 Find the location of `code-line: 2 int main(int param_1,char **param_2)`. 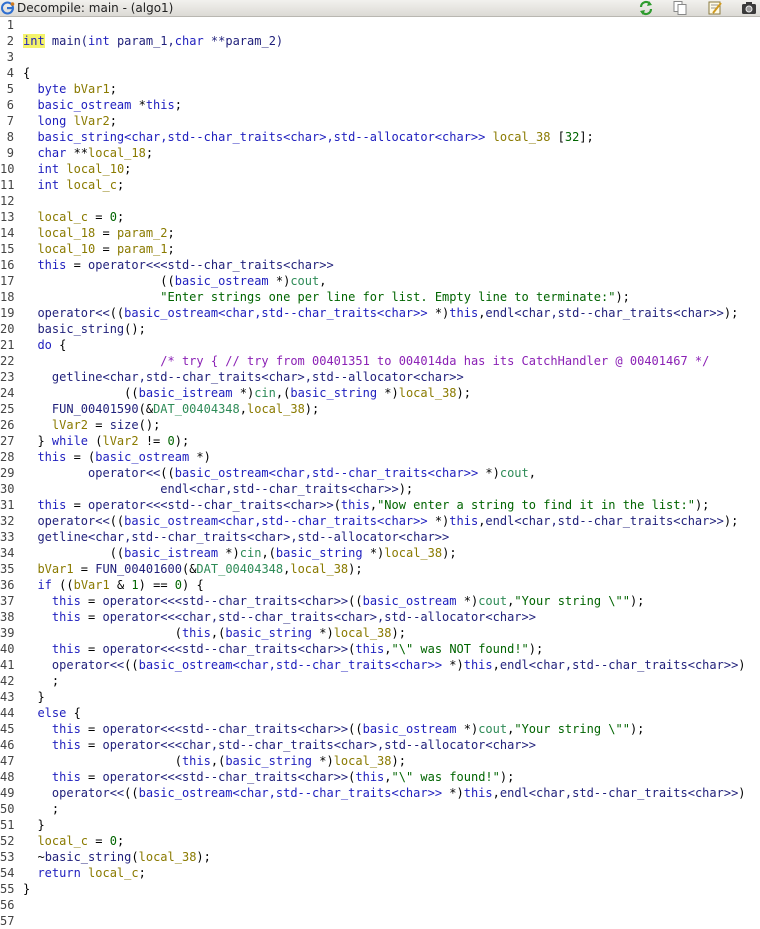

code-line: 2 int main(int param_1,char **param_2) is located at coordinates (380, 41).